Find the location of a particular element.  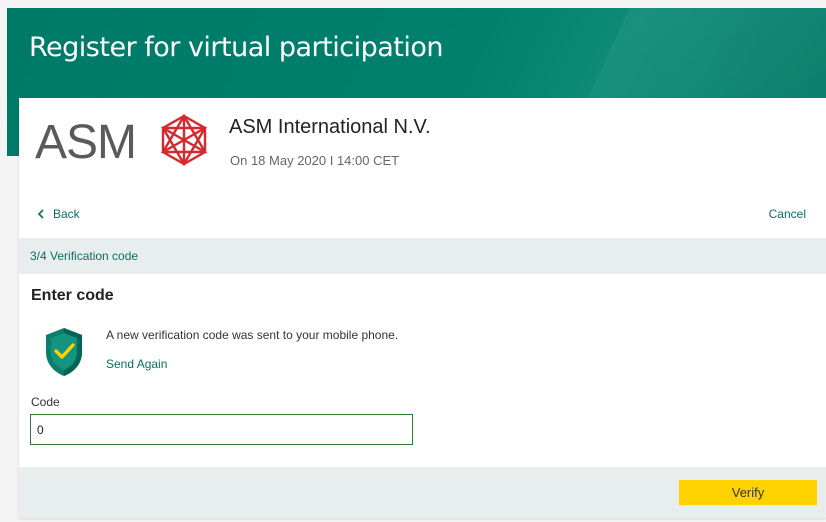

event-date: On 18 May 2020 I 14:00 CET is located at coordinates (315, 160).